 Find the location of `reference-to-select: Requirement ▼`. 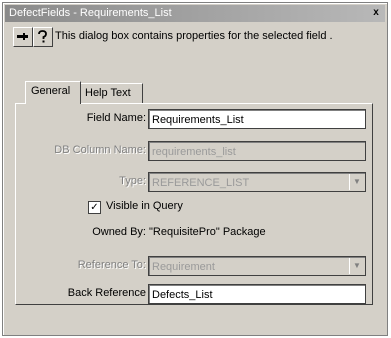

reference-to-select: Requirement ▼ is located at coordinates (257, 266).